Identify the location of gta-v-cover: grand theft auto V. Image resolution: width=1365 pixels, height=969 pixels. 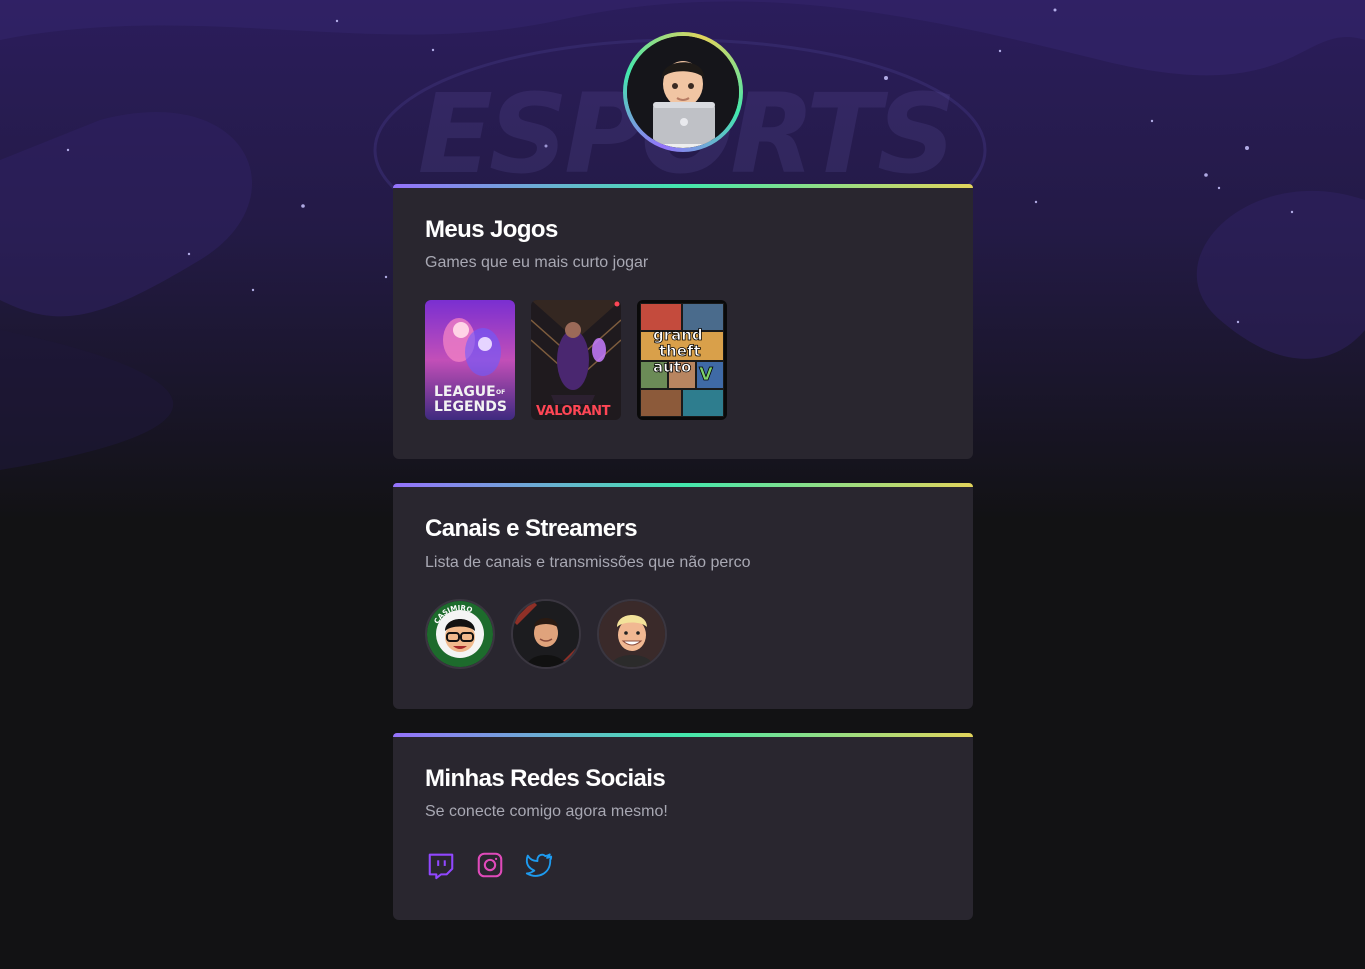
(682, 360).